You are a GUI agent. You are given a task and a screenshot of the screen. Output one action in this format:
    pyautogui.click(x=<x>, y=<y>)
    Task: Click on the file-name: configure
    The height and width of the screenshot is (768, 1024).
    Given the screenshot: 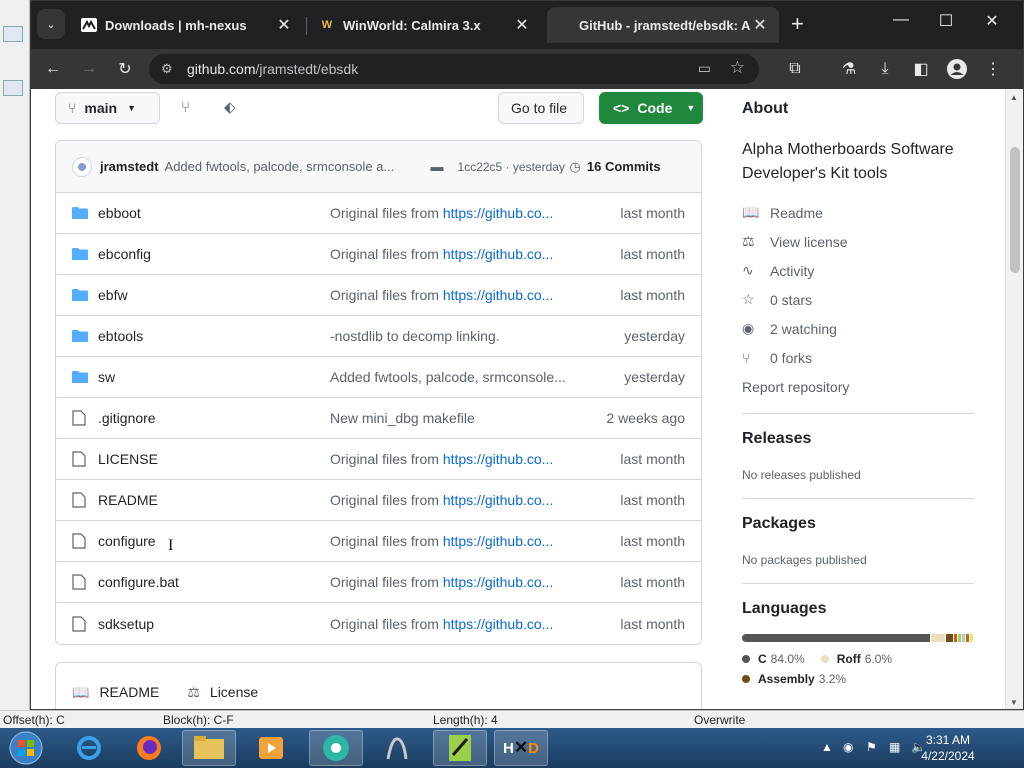 What is the action you would take?
    pyautogui.click(x=214, y=541)
    